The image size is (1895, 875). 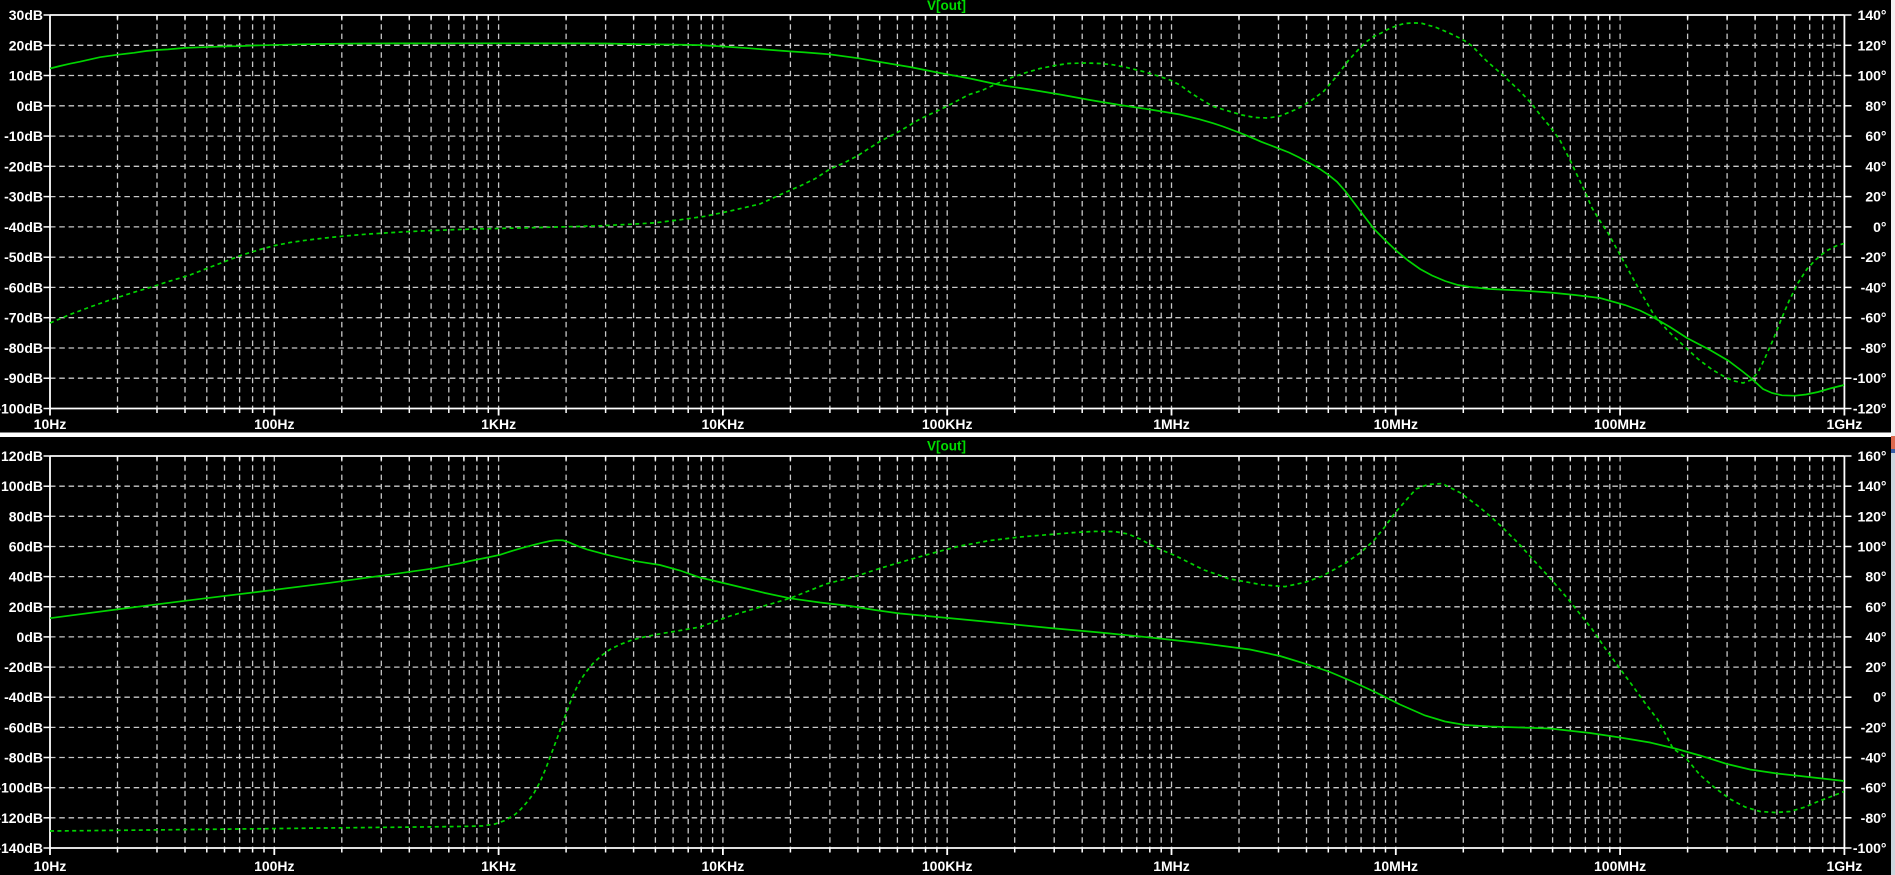 I want to click on svg-text: -120dB, so click(x=21, y=818).